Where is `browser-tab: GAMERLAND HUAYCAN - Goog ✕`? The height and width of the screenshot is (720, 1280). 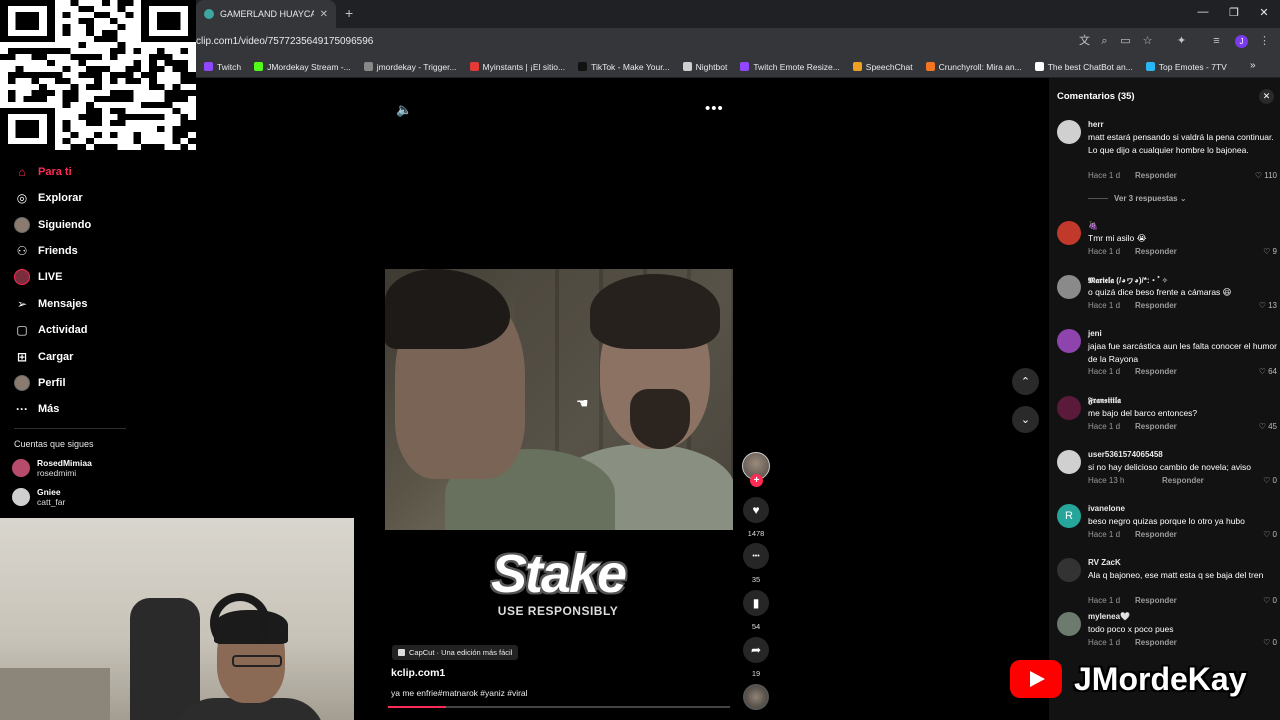
browser-tab: GAMERLAND HUAYCAN - Goog ✕ is located at coordinates (266, 14).